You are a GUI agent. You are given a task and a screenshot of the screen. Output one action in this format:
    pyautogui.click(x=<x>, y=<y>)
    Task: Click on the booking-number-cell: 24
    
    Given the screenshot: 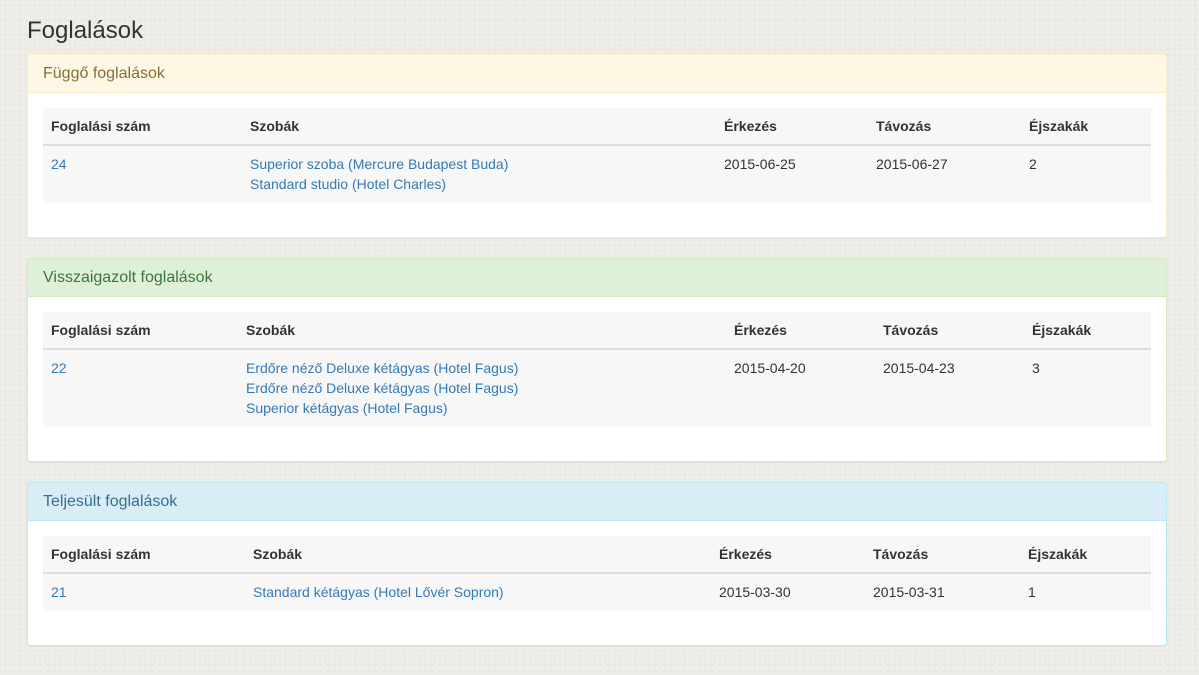 What is the action you would take?
    pyautogui.click(x=142, y=174)
    